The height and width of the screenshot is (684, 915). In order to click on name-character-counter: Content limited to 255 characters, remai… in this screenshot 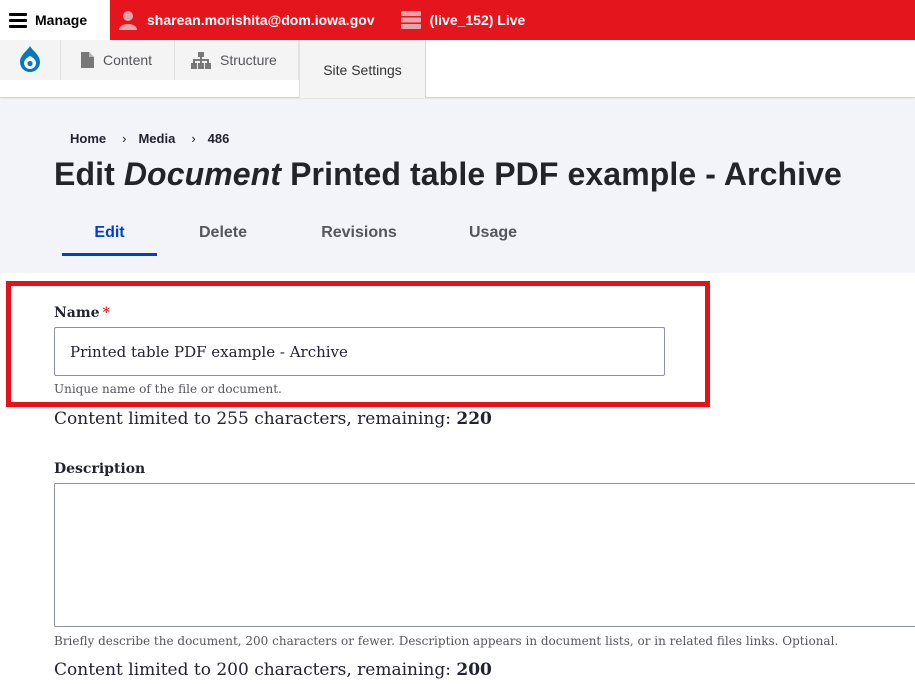, I will do `click(273, 419)`.